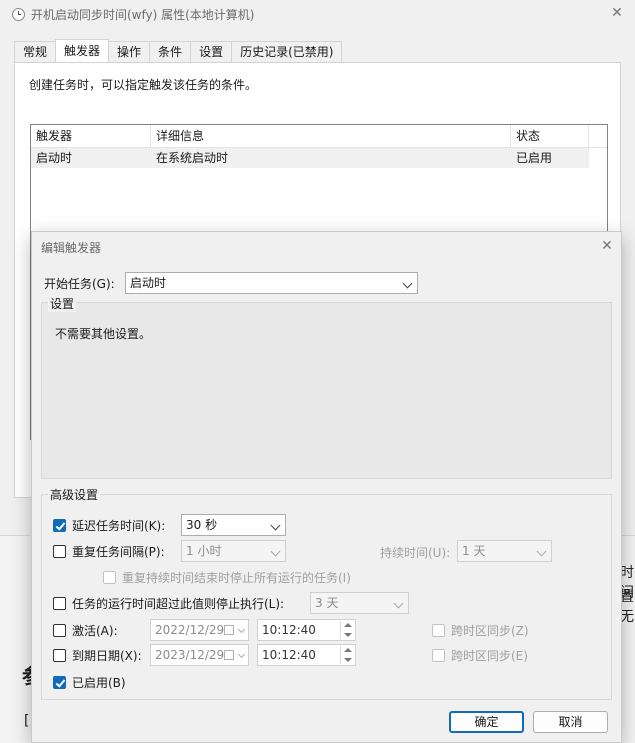 This screenshot has height=743, width=635. What do you see at coordinates (570, 722) in the screenshot?
I see `cancel-button: 取消` at bounding box center [570, 722].